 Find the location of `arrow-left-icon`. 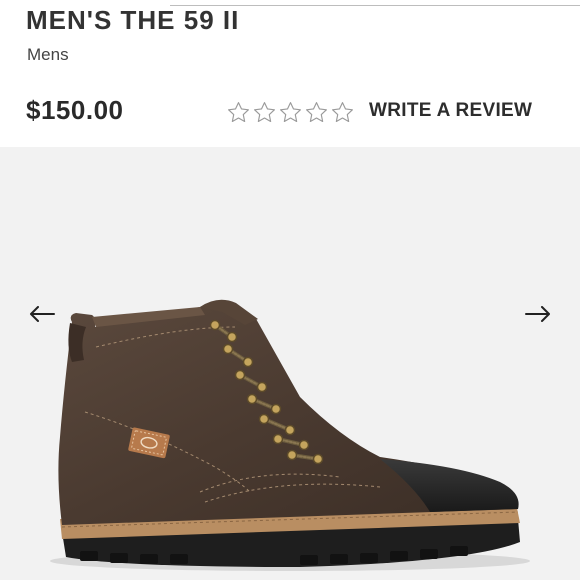

arrow-left-icon is located at coordinates (42, 314).